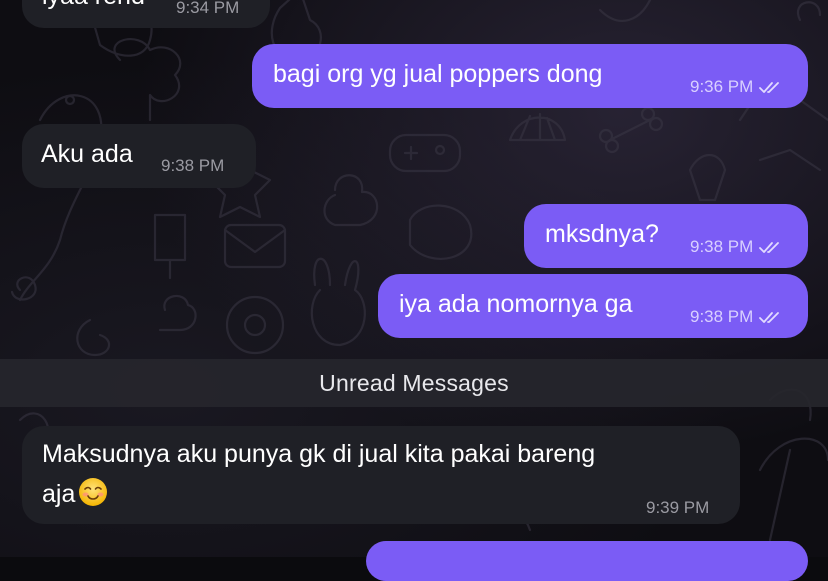  I want to click on message-bubble-outgoing: bagi org yg jual poppers dong 9:36 PM, so click(530, 76).